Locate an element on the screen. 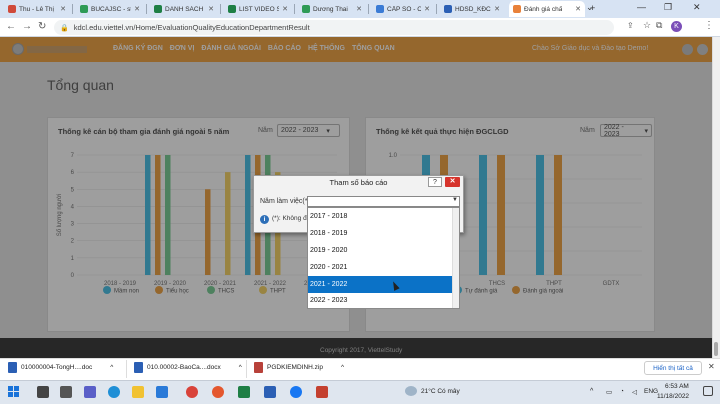 This screenshot has height=404, width=720. download-item: PGDKIEMDINH.zip ^ is located at coordinates (299, 367).